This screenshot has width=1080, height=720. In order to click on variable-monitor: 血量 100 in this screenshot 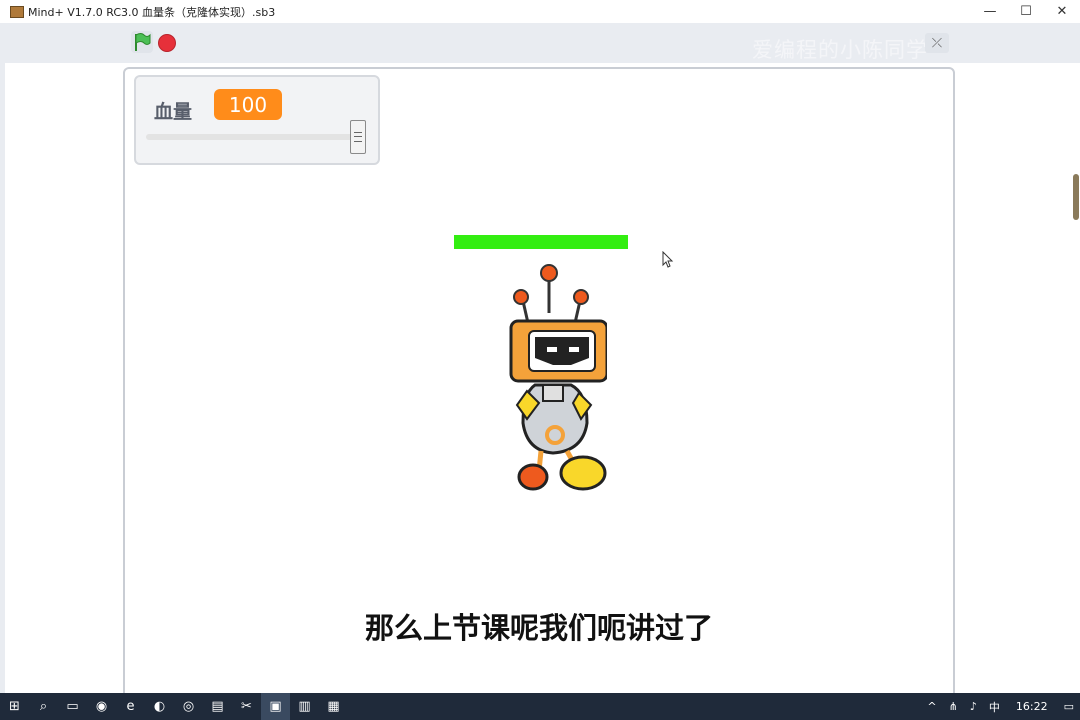, I will do `click(257, 120)`.